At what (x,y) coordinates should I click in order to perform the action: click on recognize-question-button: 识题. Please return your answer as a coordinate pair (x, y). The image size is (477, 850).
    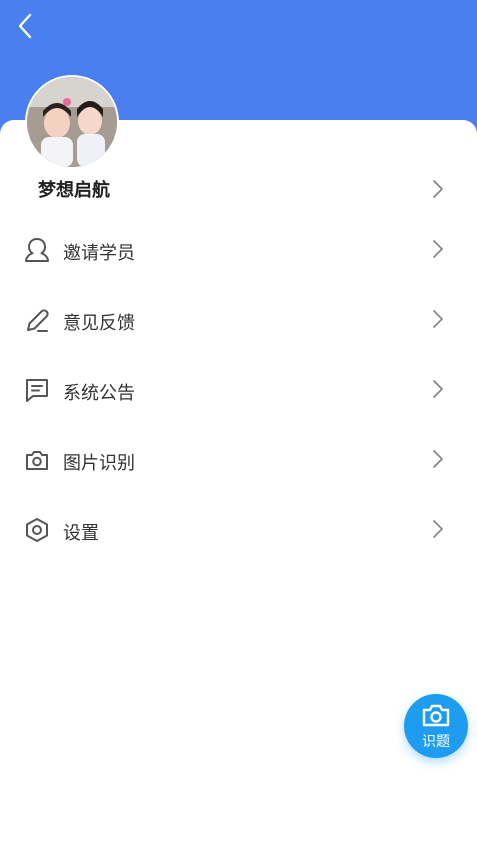
    Looking at the image, I should click on (436, 726).